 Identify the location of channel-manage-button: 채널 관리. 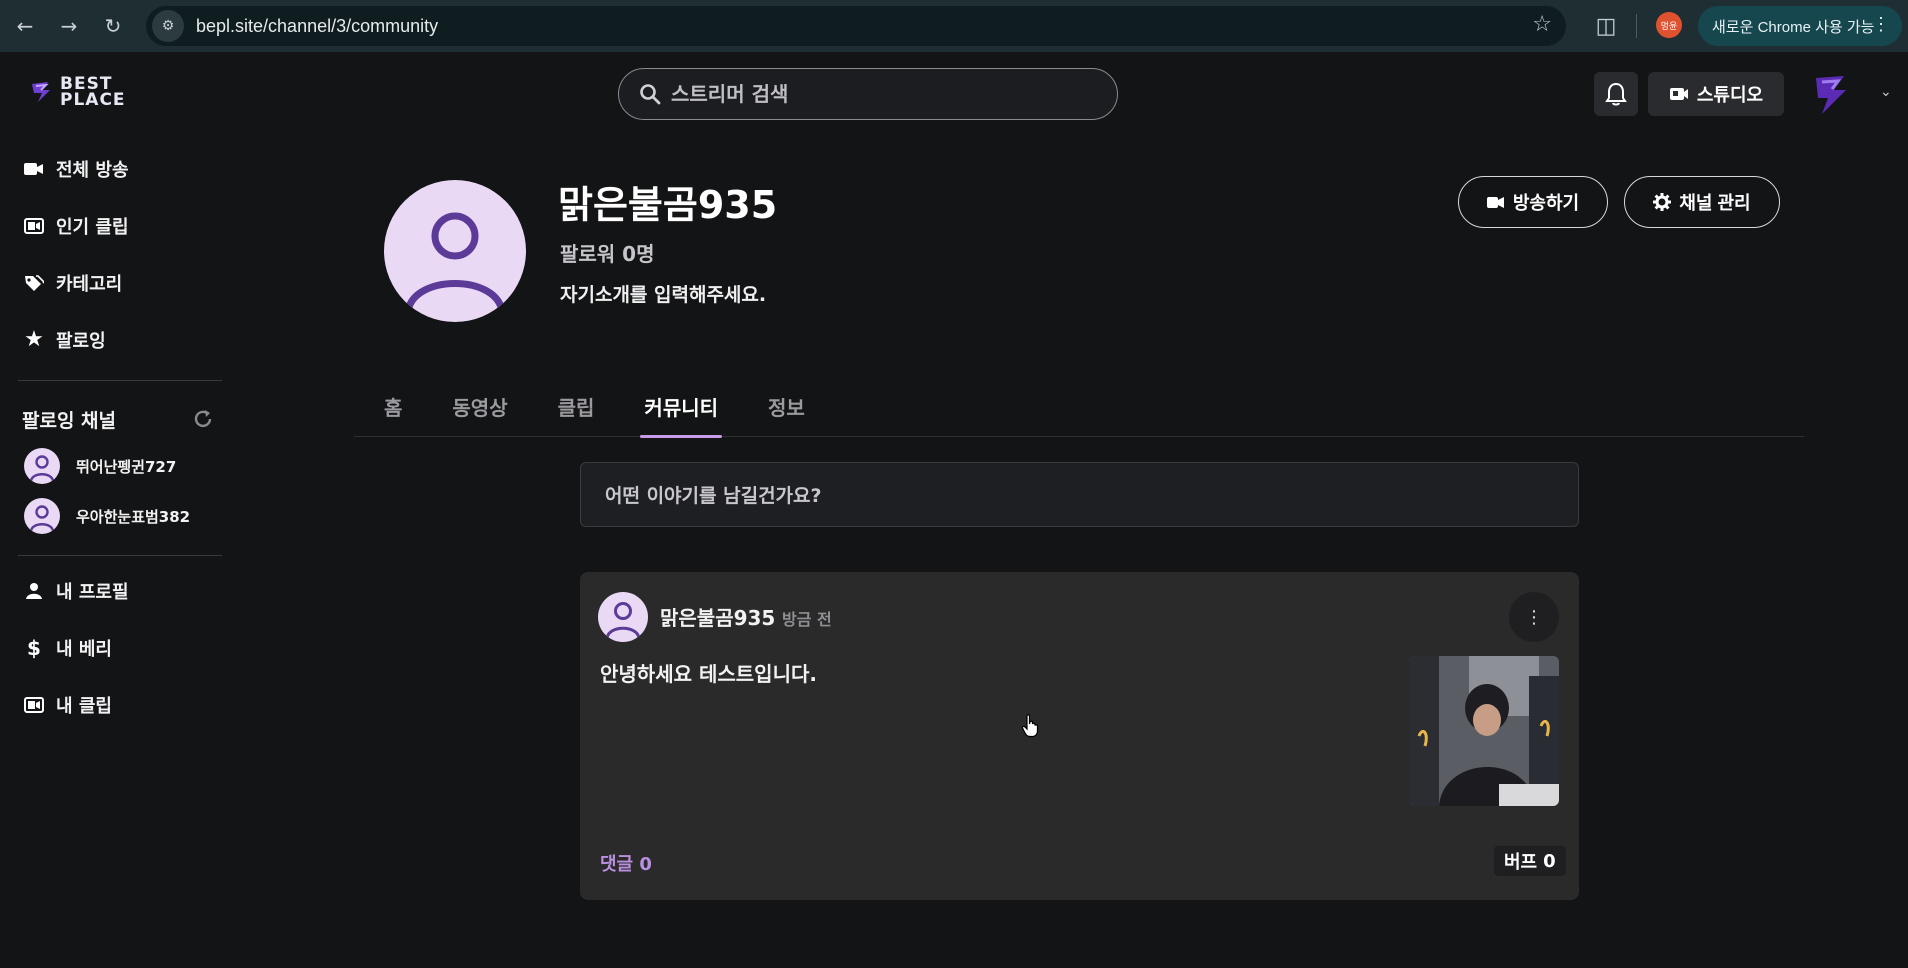
(1702, 202).